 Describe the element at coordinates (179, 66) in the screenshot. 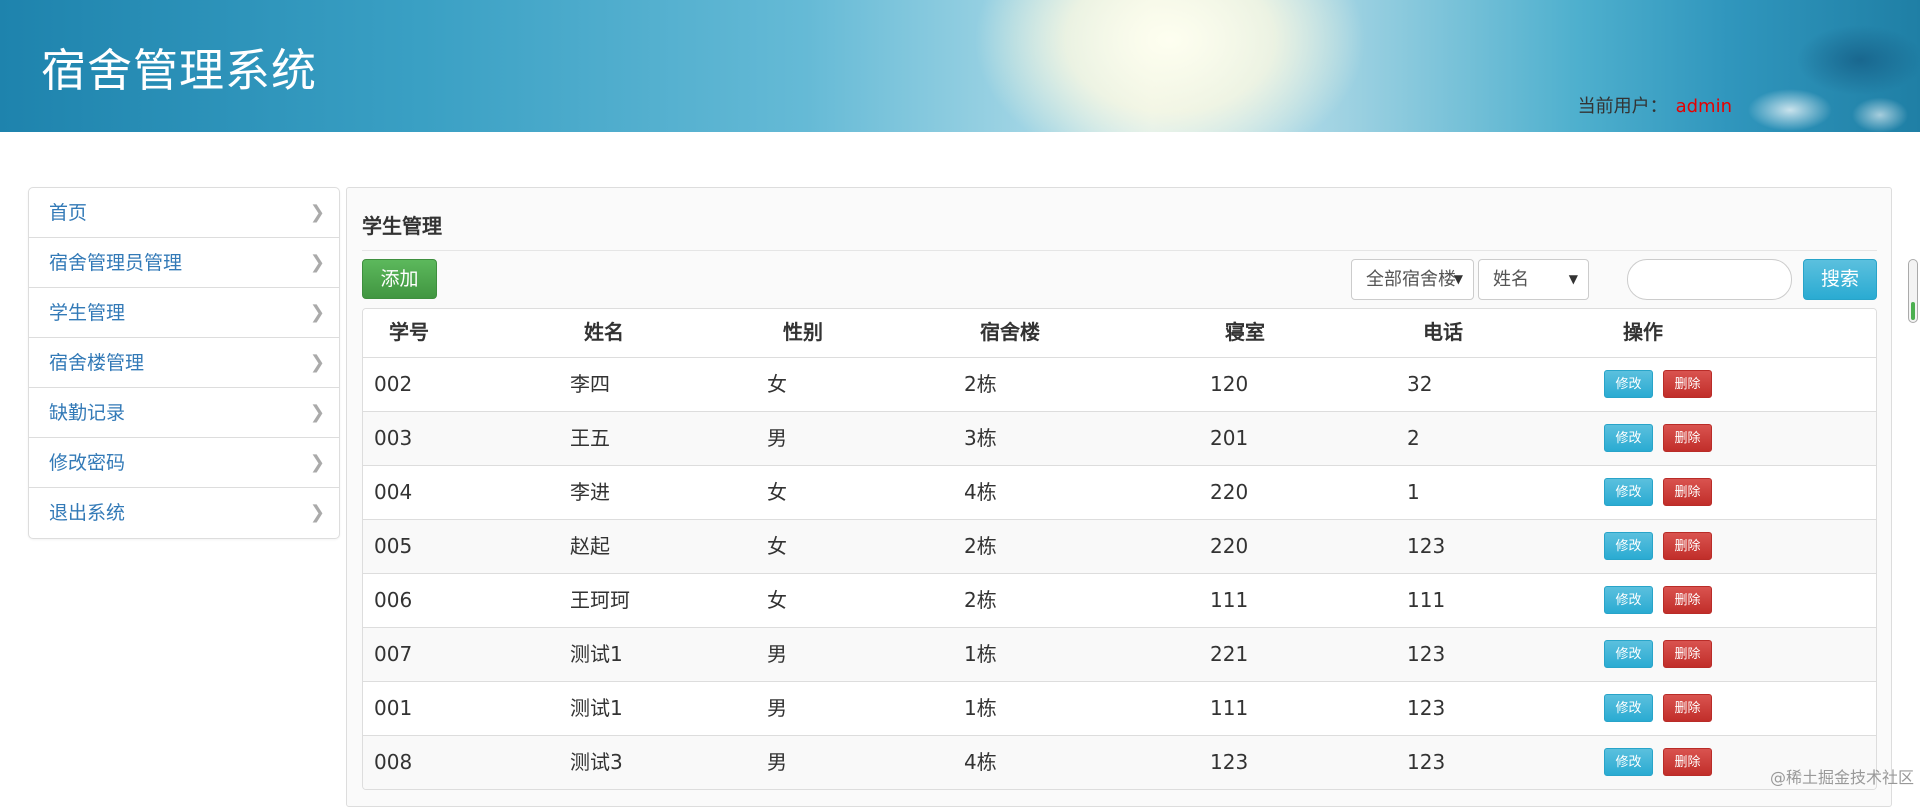

I see `app-title: 宿舍管理系统` at that location.